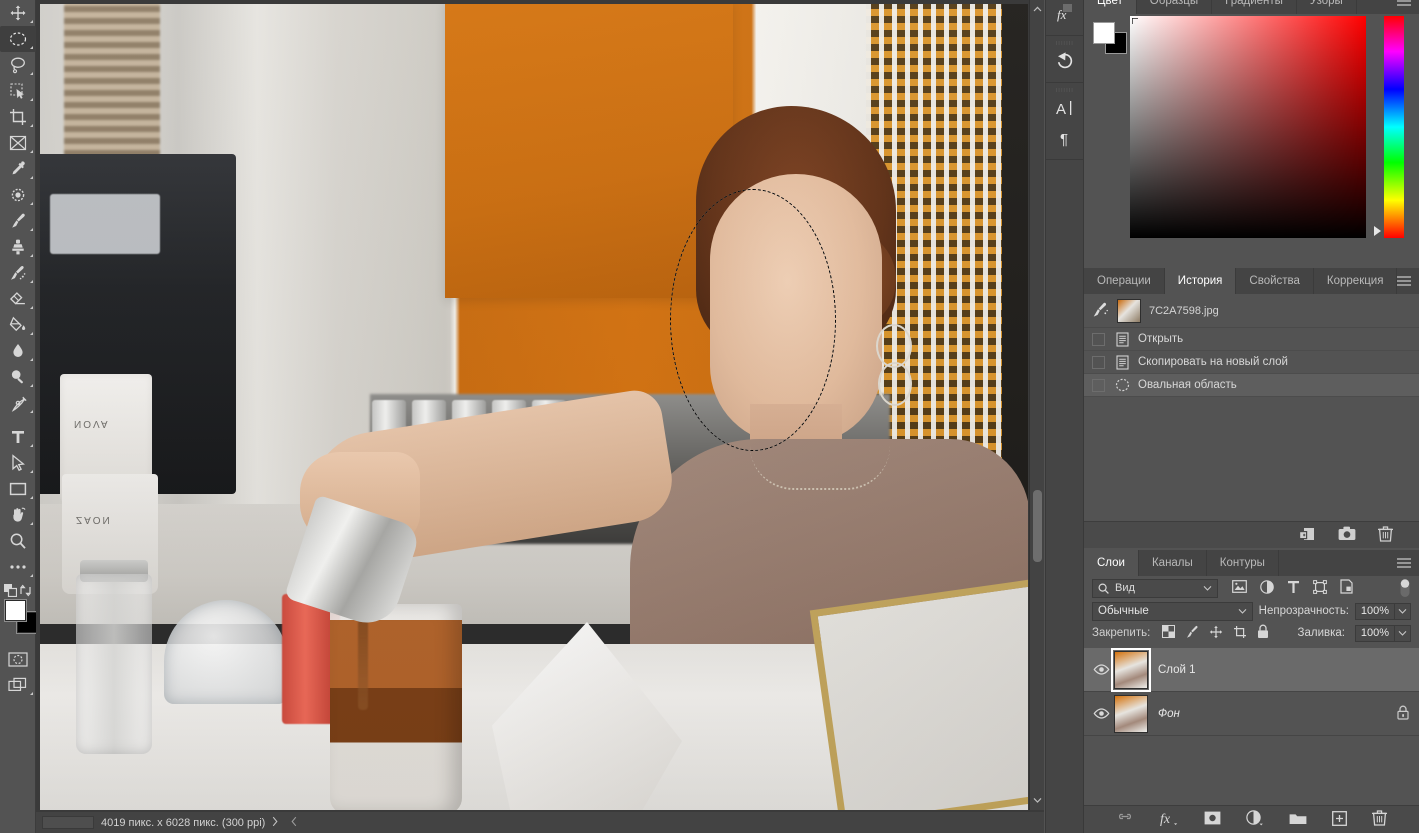 The width and height of the screenshot is (1419, 833). Describe the element at coordinates (1347, 535) in the screenshot. I see `create-snapshot-button` at that location.